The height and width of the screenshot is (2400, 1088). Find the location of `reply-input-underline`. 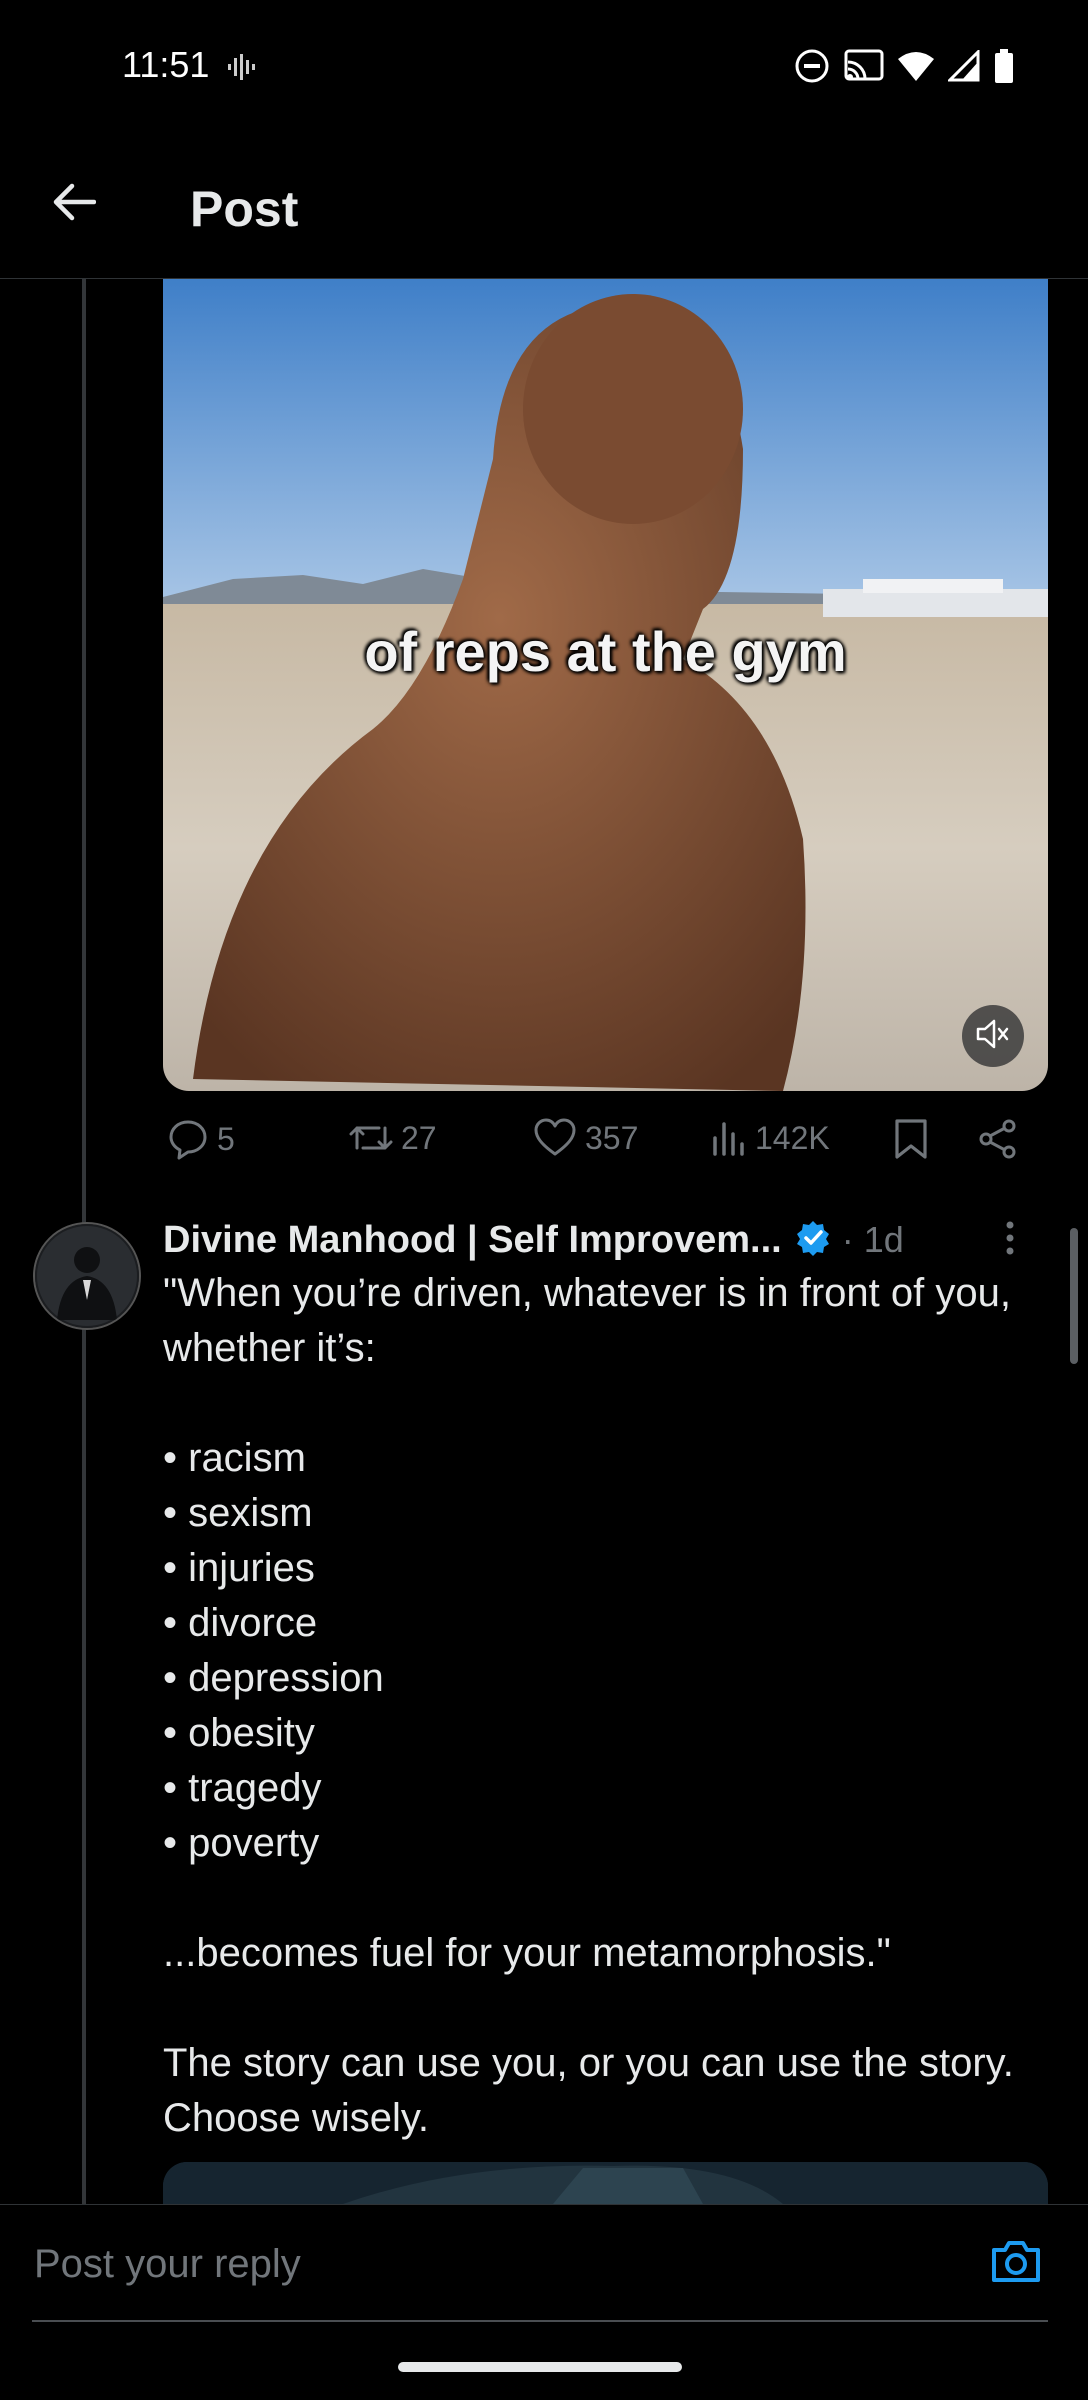

reply-input-underline is located at coordinates (540, 2321).